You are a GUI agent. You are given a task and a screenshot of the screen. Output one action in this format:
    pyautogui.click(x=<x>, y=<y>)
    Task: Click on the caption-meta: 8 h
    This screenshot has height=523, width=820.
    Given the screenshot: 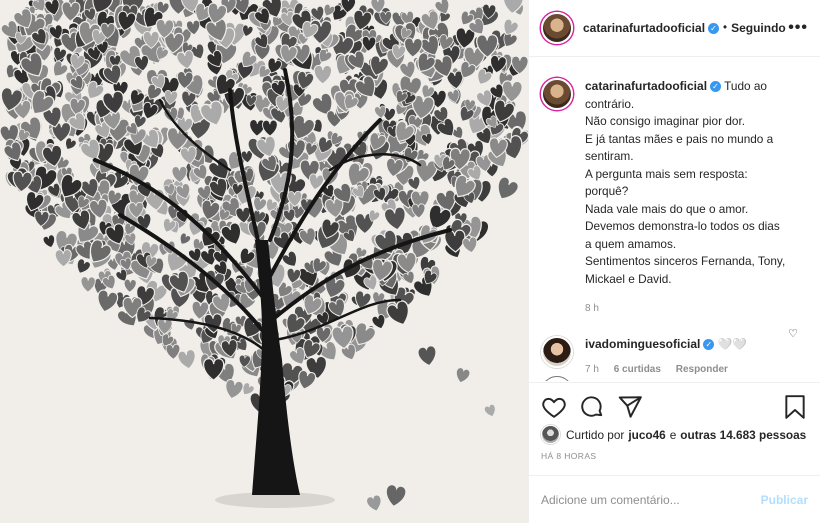 What is the action you would take?
    pyautogui.click(x=696, y=309)
    